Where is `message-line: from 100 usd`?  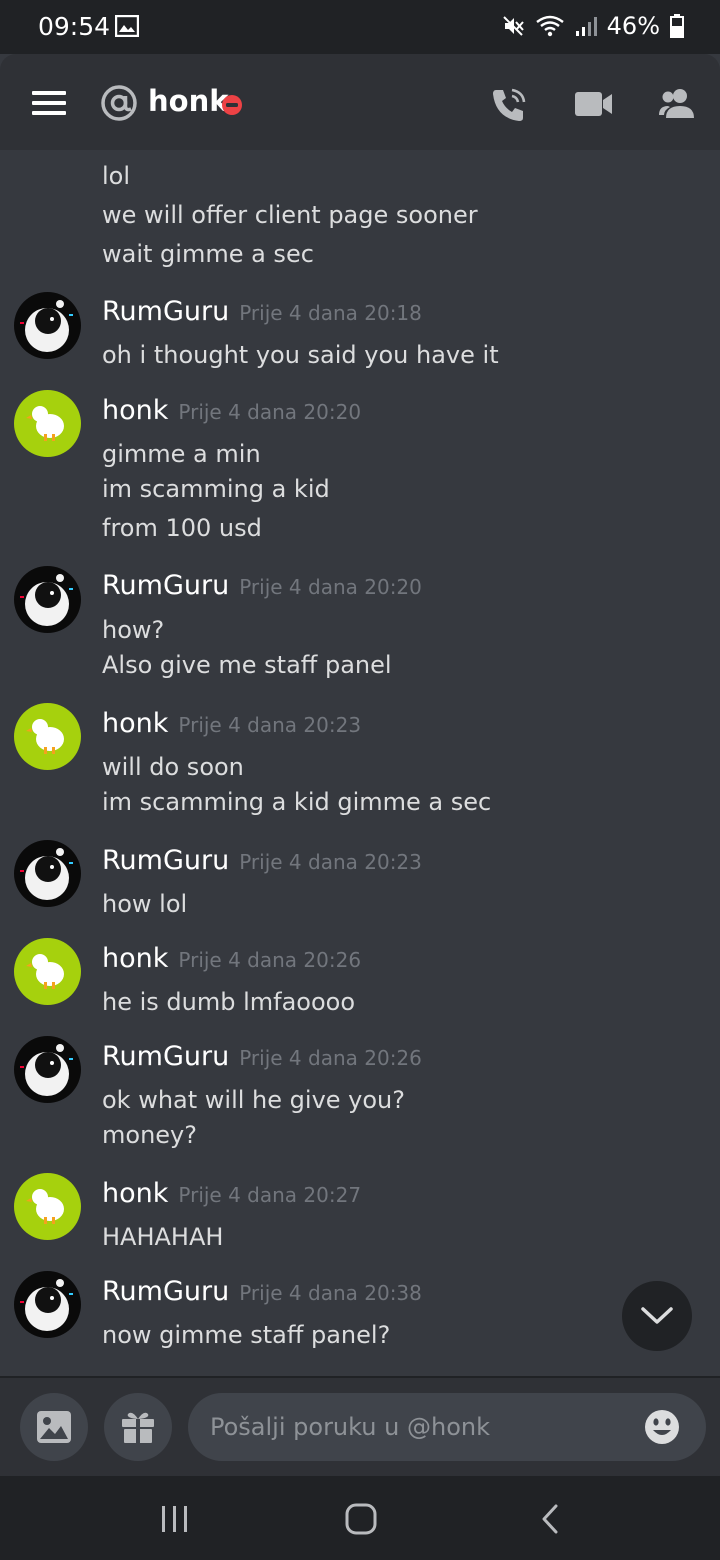 message-line: from 100 usd is located at coordinates (182, 528).